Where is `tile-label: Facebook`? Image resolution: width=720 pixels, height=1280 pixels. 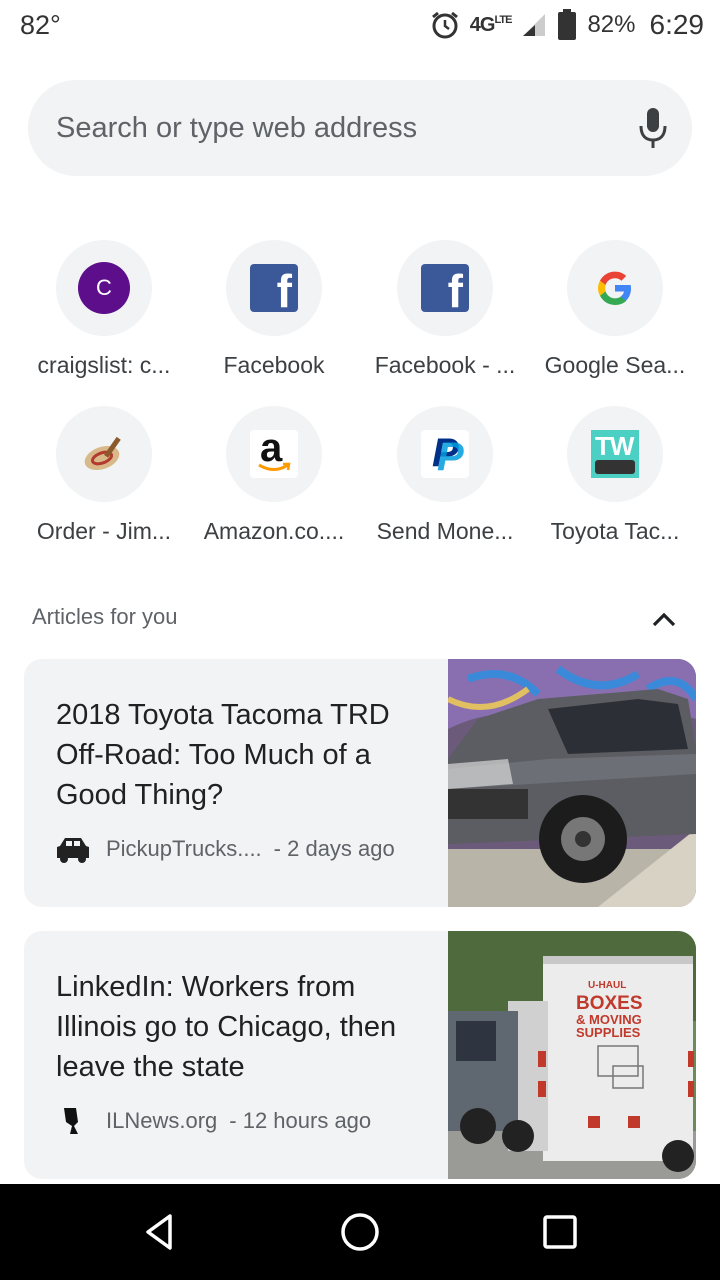
tile-label: Facebook is located at coordinates (274, 365).